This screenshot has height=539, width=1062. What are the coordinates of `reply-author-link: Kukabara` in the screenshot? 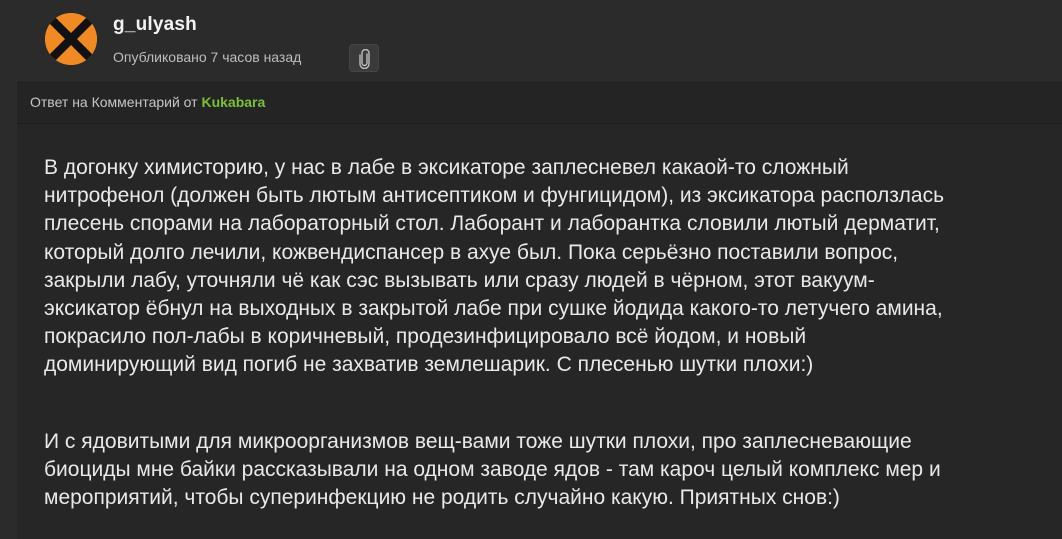 It's located at (233, 102).